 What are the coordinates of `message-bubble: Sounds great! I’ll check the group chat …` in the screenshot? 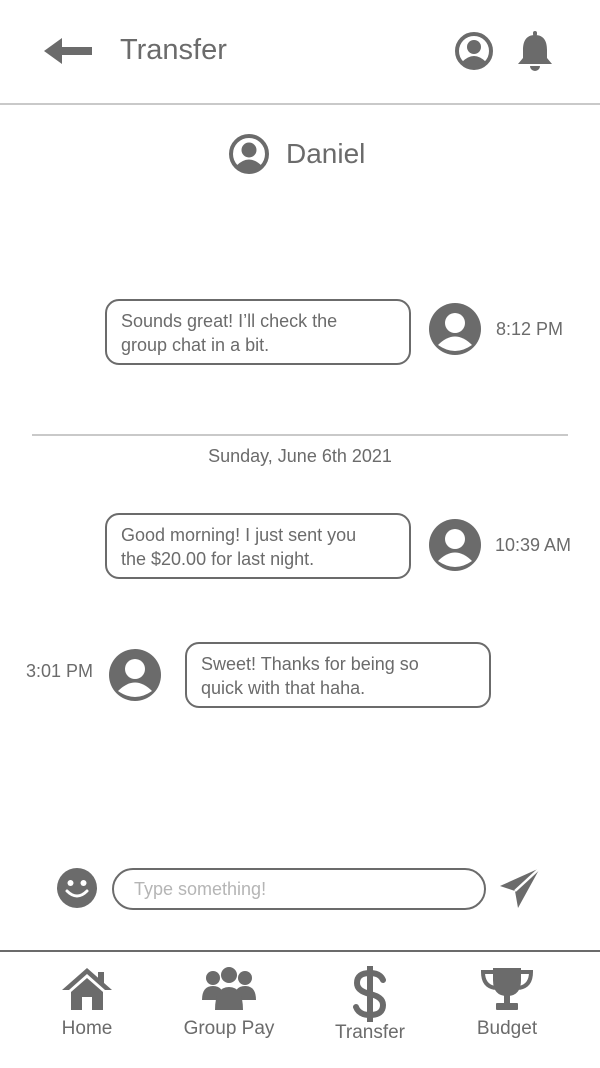 It's located at (258, 332).